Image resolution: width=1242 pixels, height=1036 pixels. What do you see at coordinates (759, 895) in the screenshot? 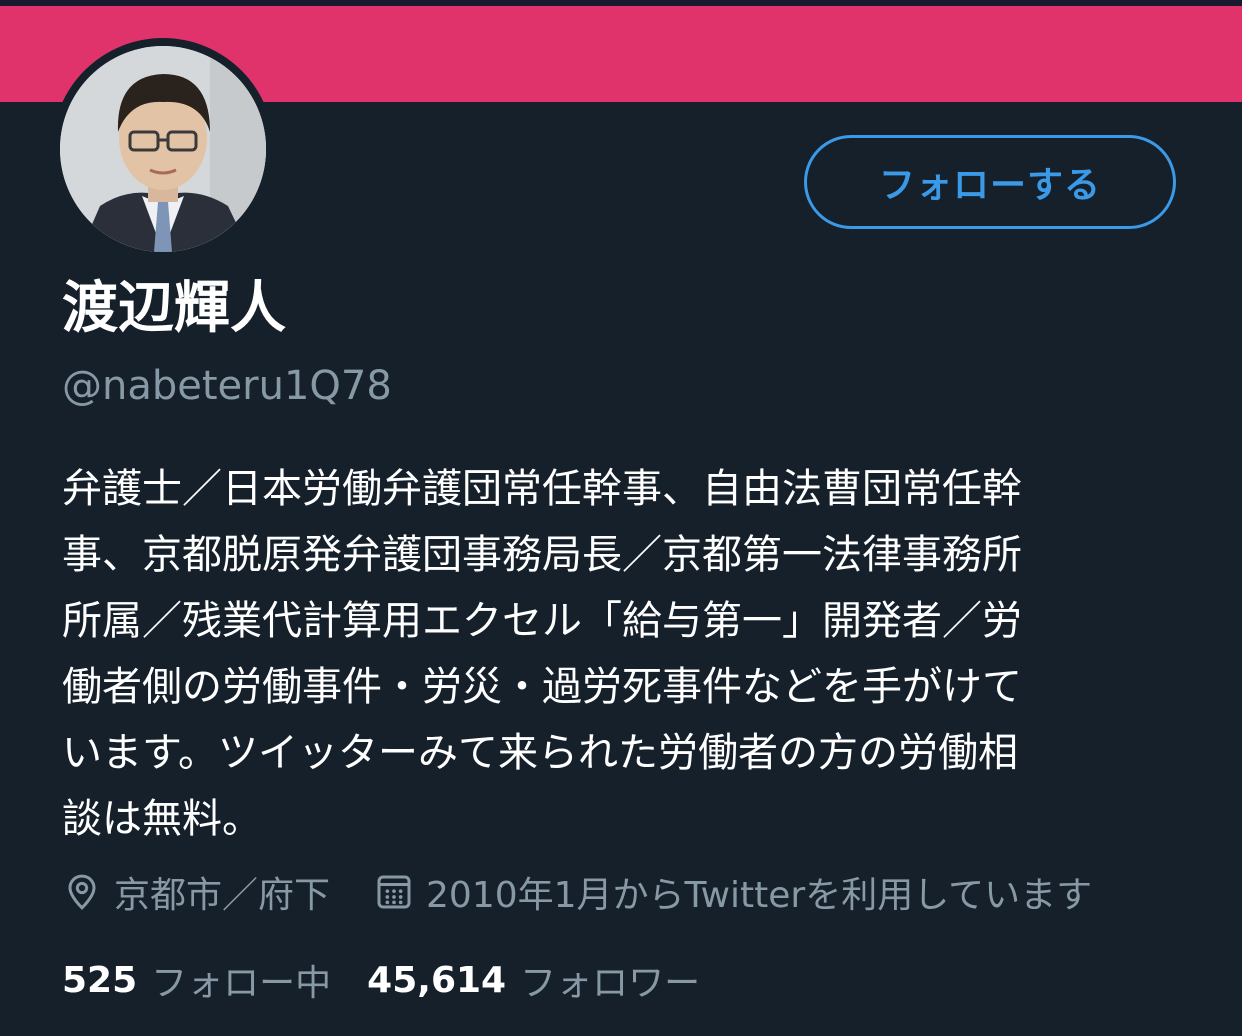
I see `joined-date-text: 2010年1月からTwitterを利用しています` at bounding box center [759, 895].